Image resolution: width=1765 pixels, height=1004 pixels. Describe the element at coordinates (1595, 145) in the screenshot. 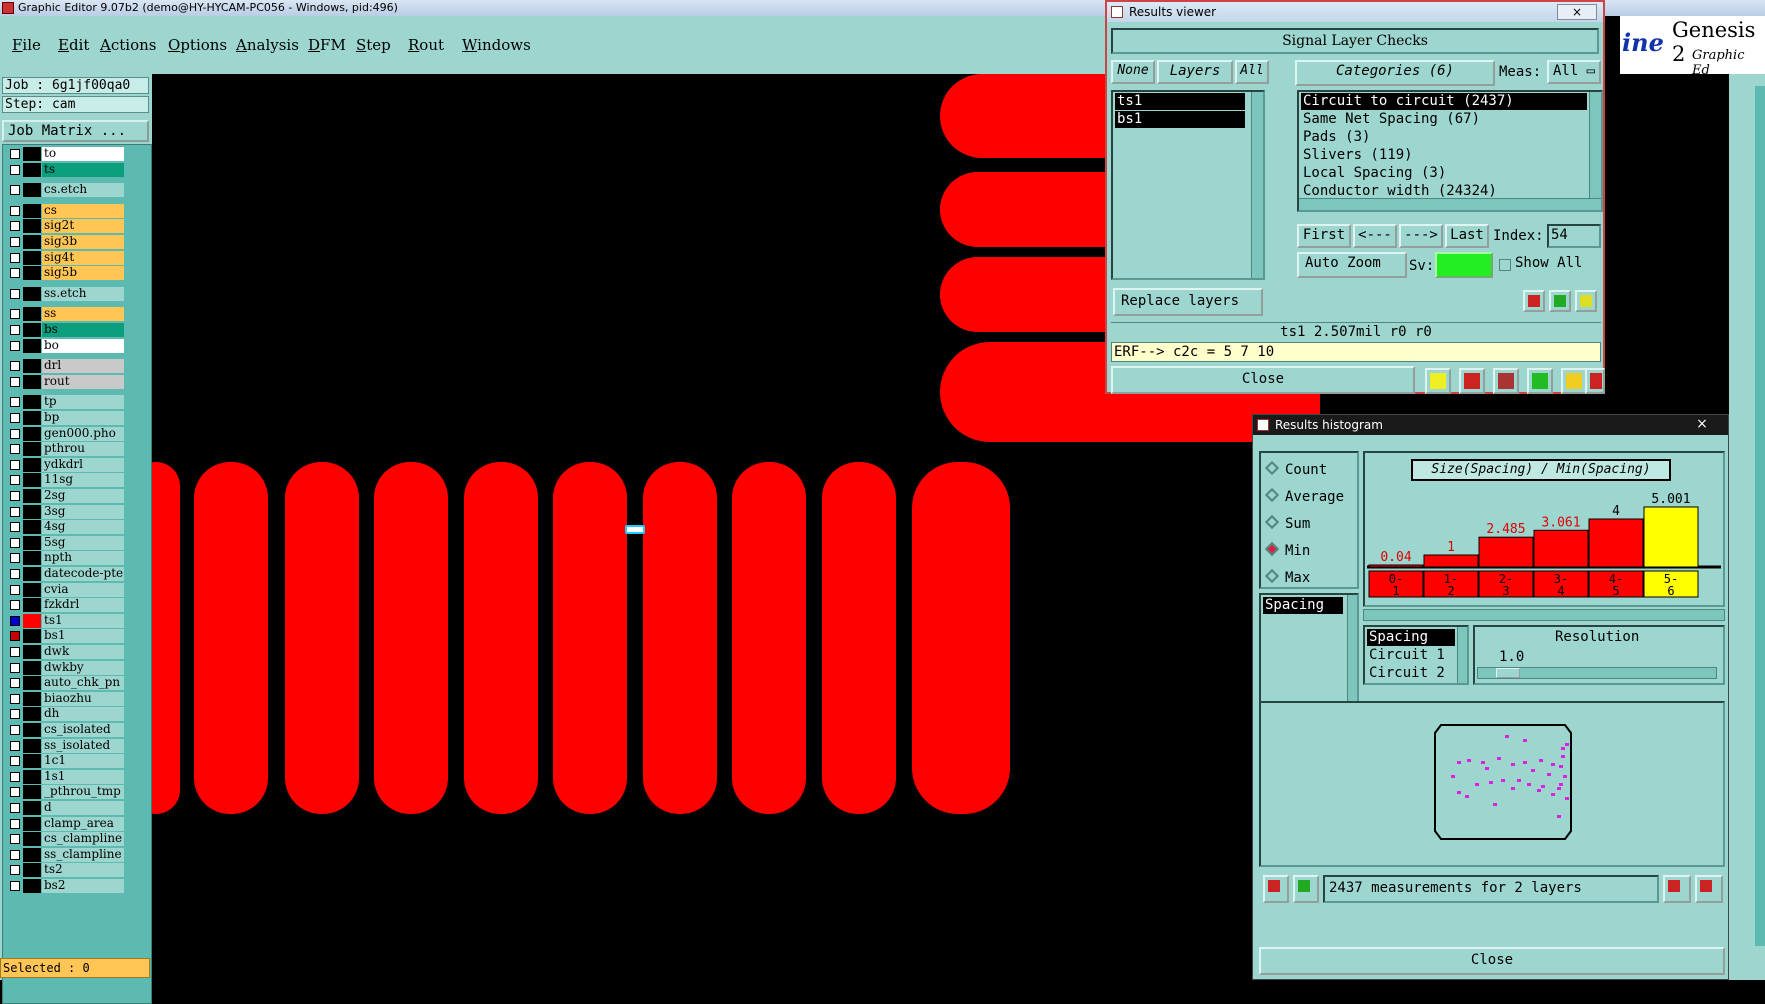

I see `categories-scrollbar` at that location.